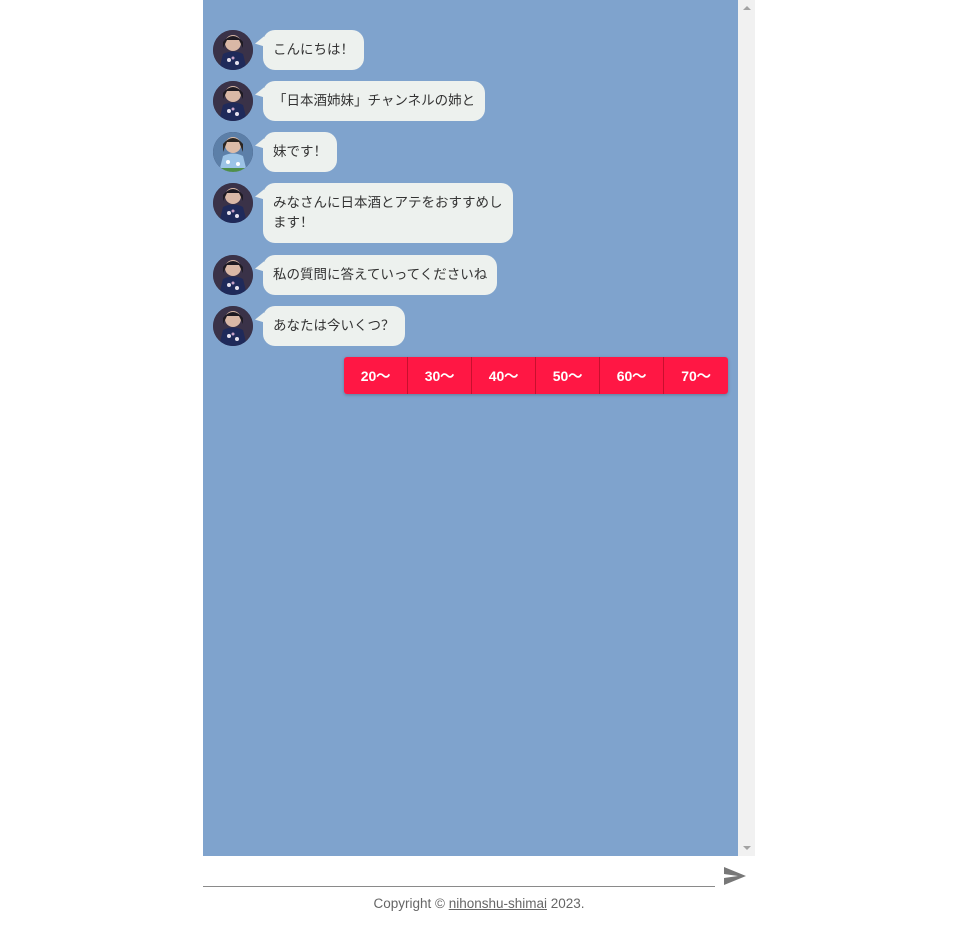 This screenshot has height=951, width=958. I want to click on choice-button-30: 30〜, so click(440, 375).